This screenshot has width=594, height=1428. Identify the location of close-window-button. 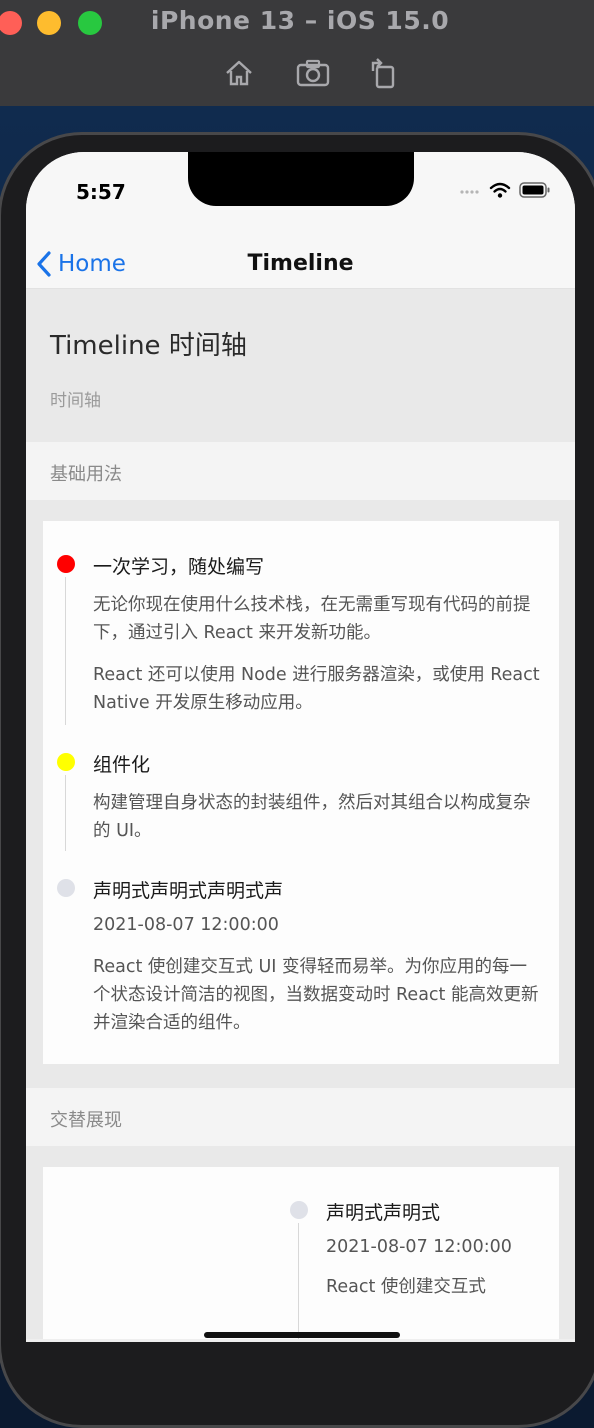
(11, 23).